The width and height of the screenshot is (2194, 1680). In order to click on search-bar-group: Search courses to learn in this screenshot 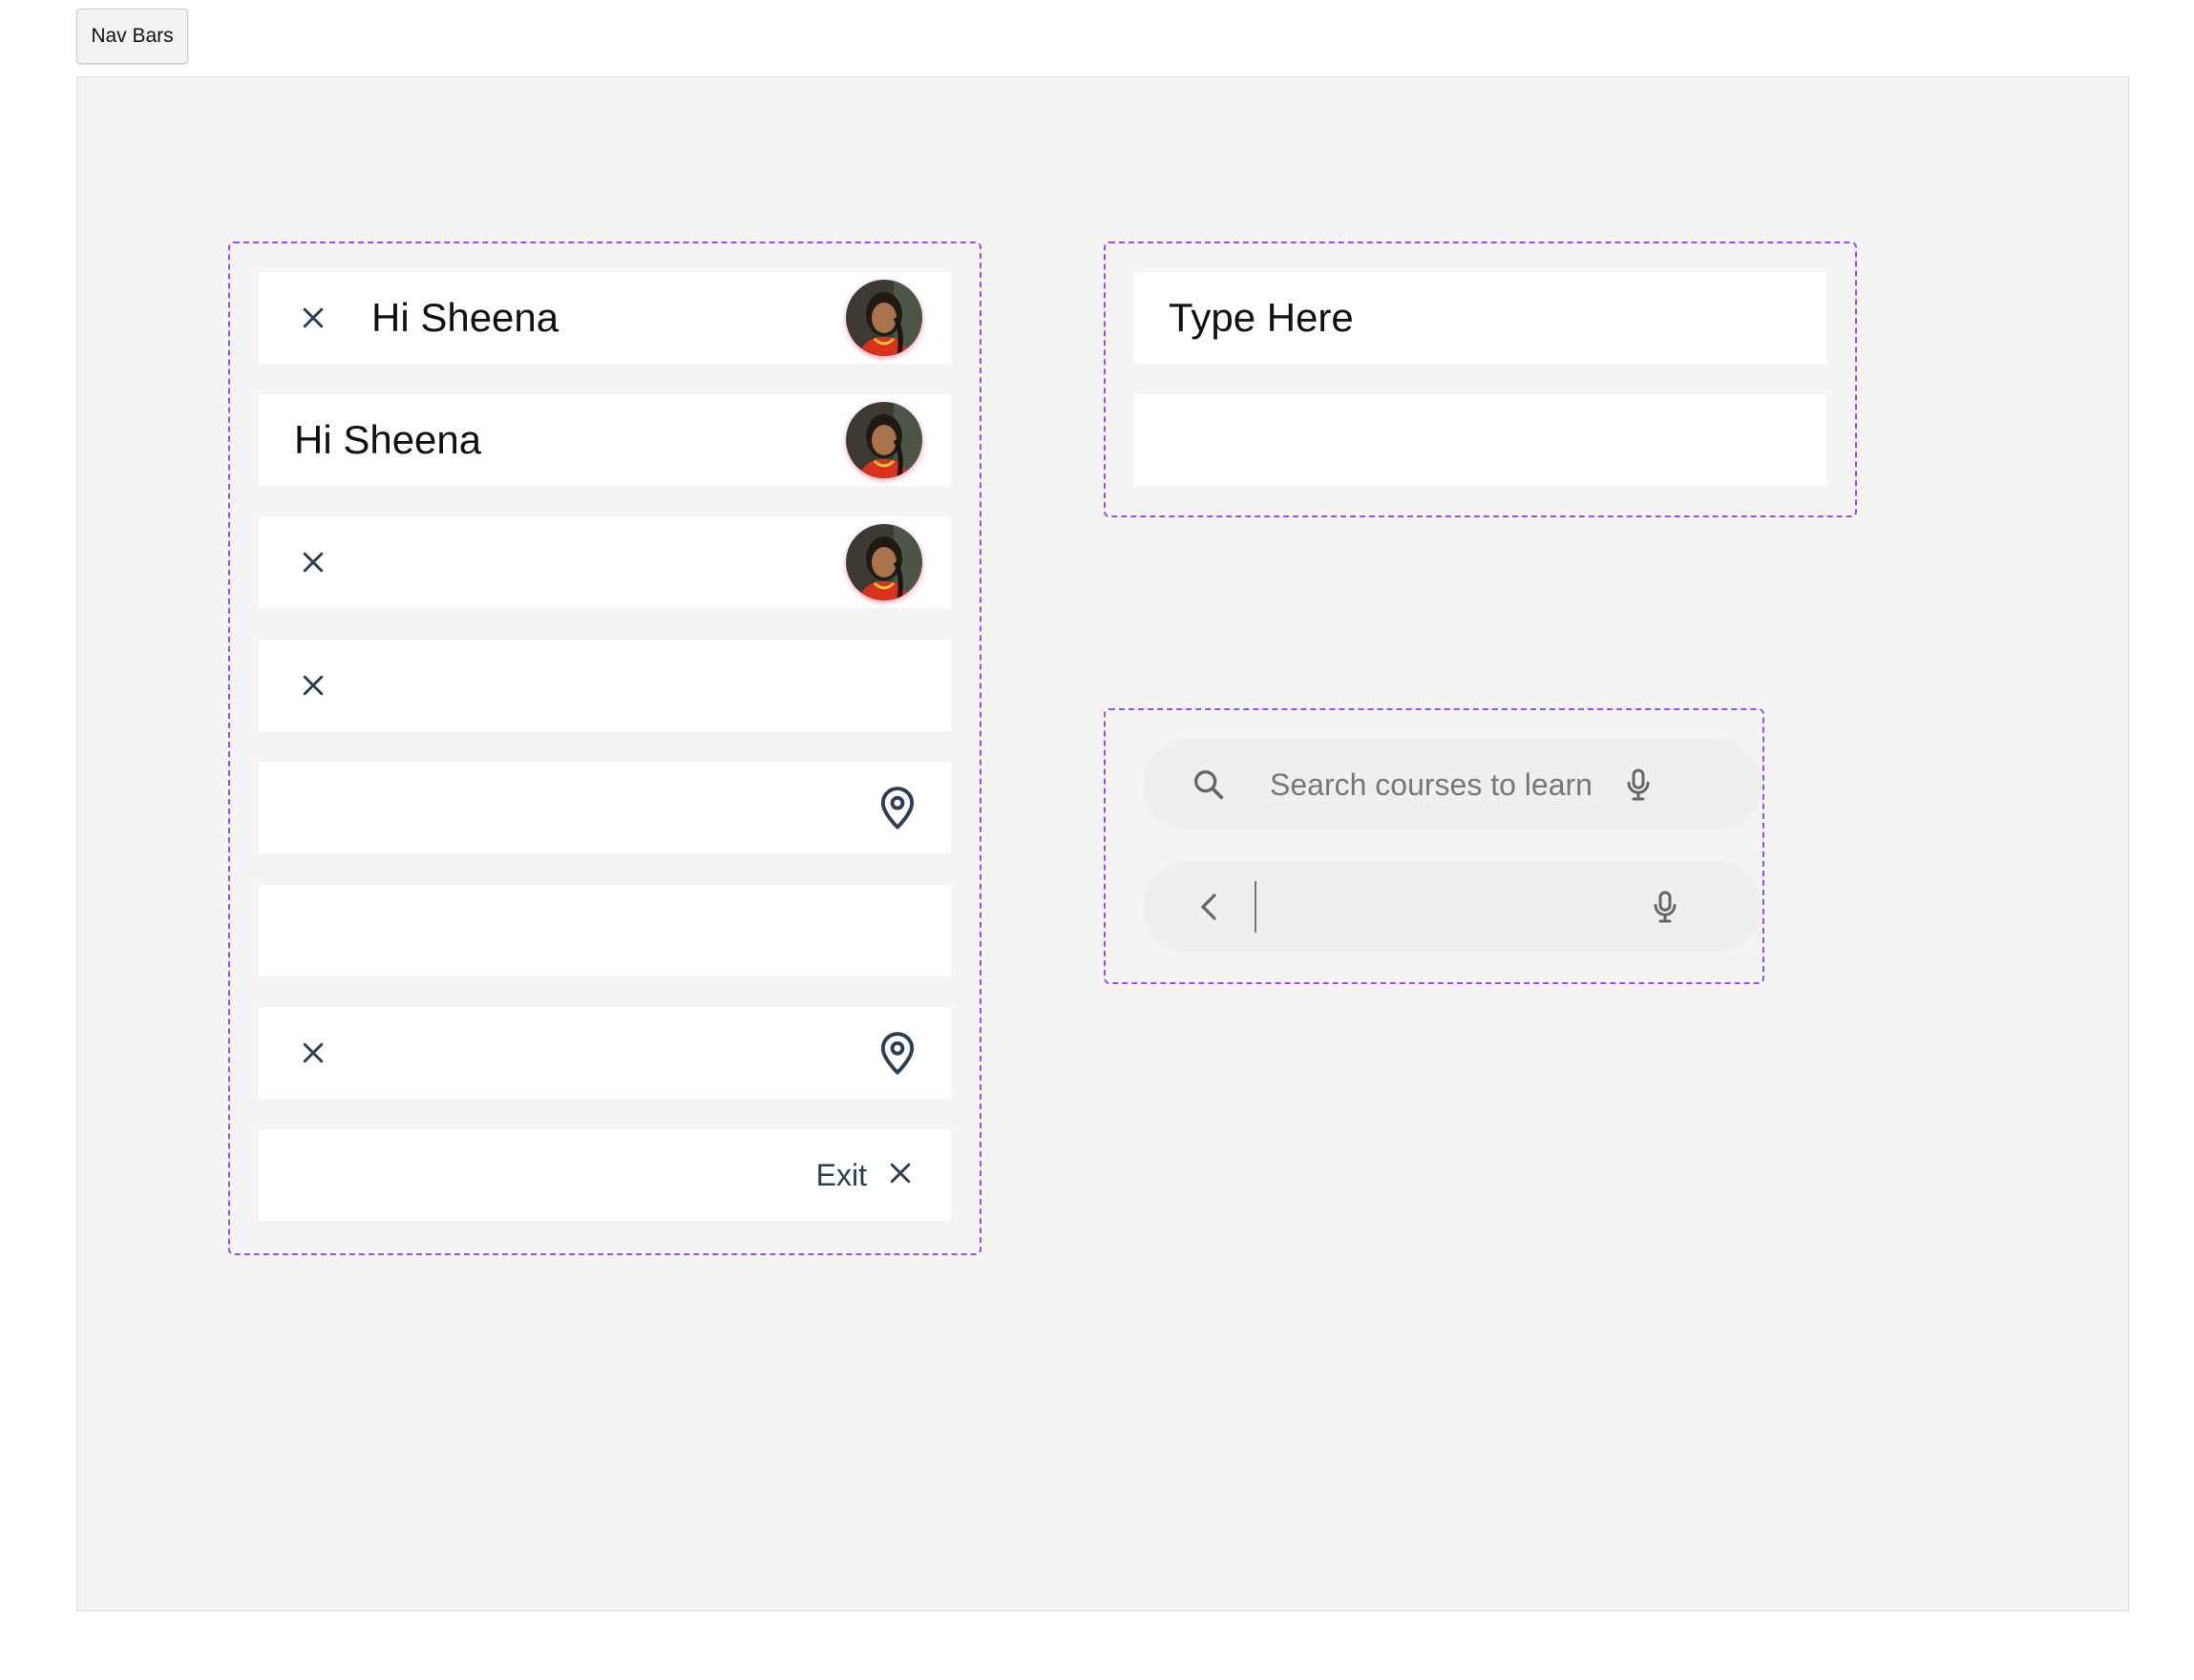, I will do `click(1434, 846)`.